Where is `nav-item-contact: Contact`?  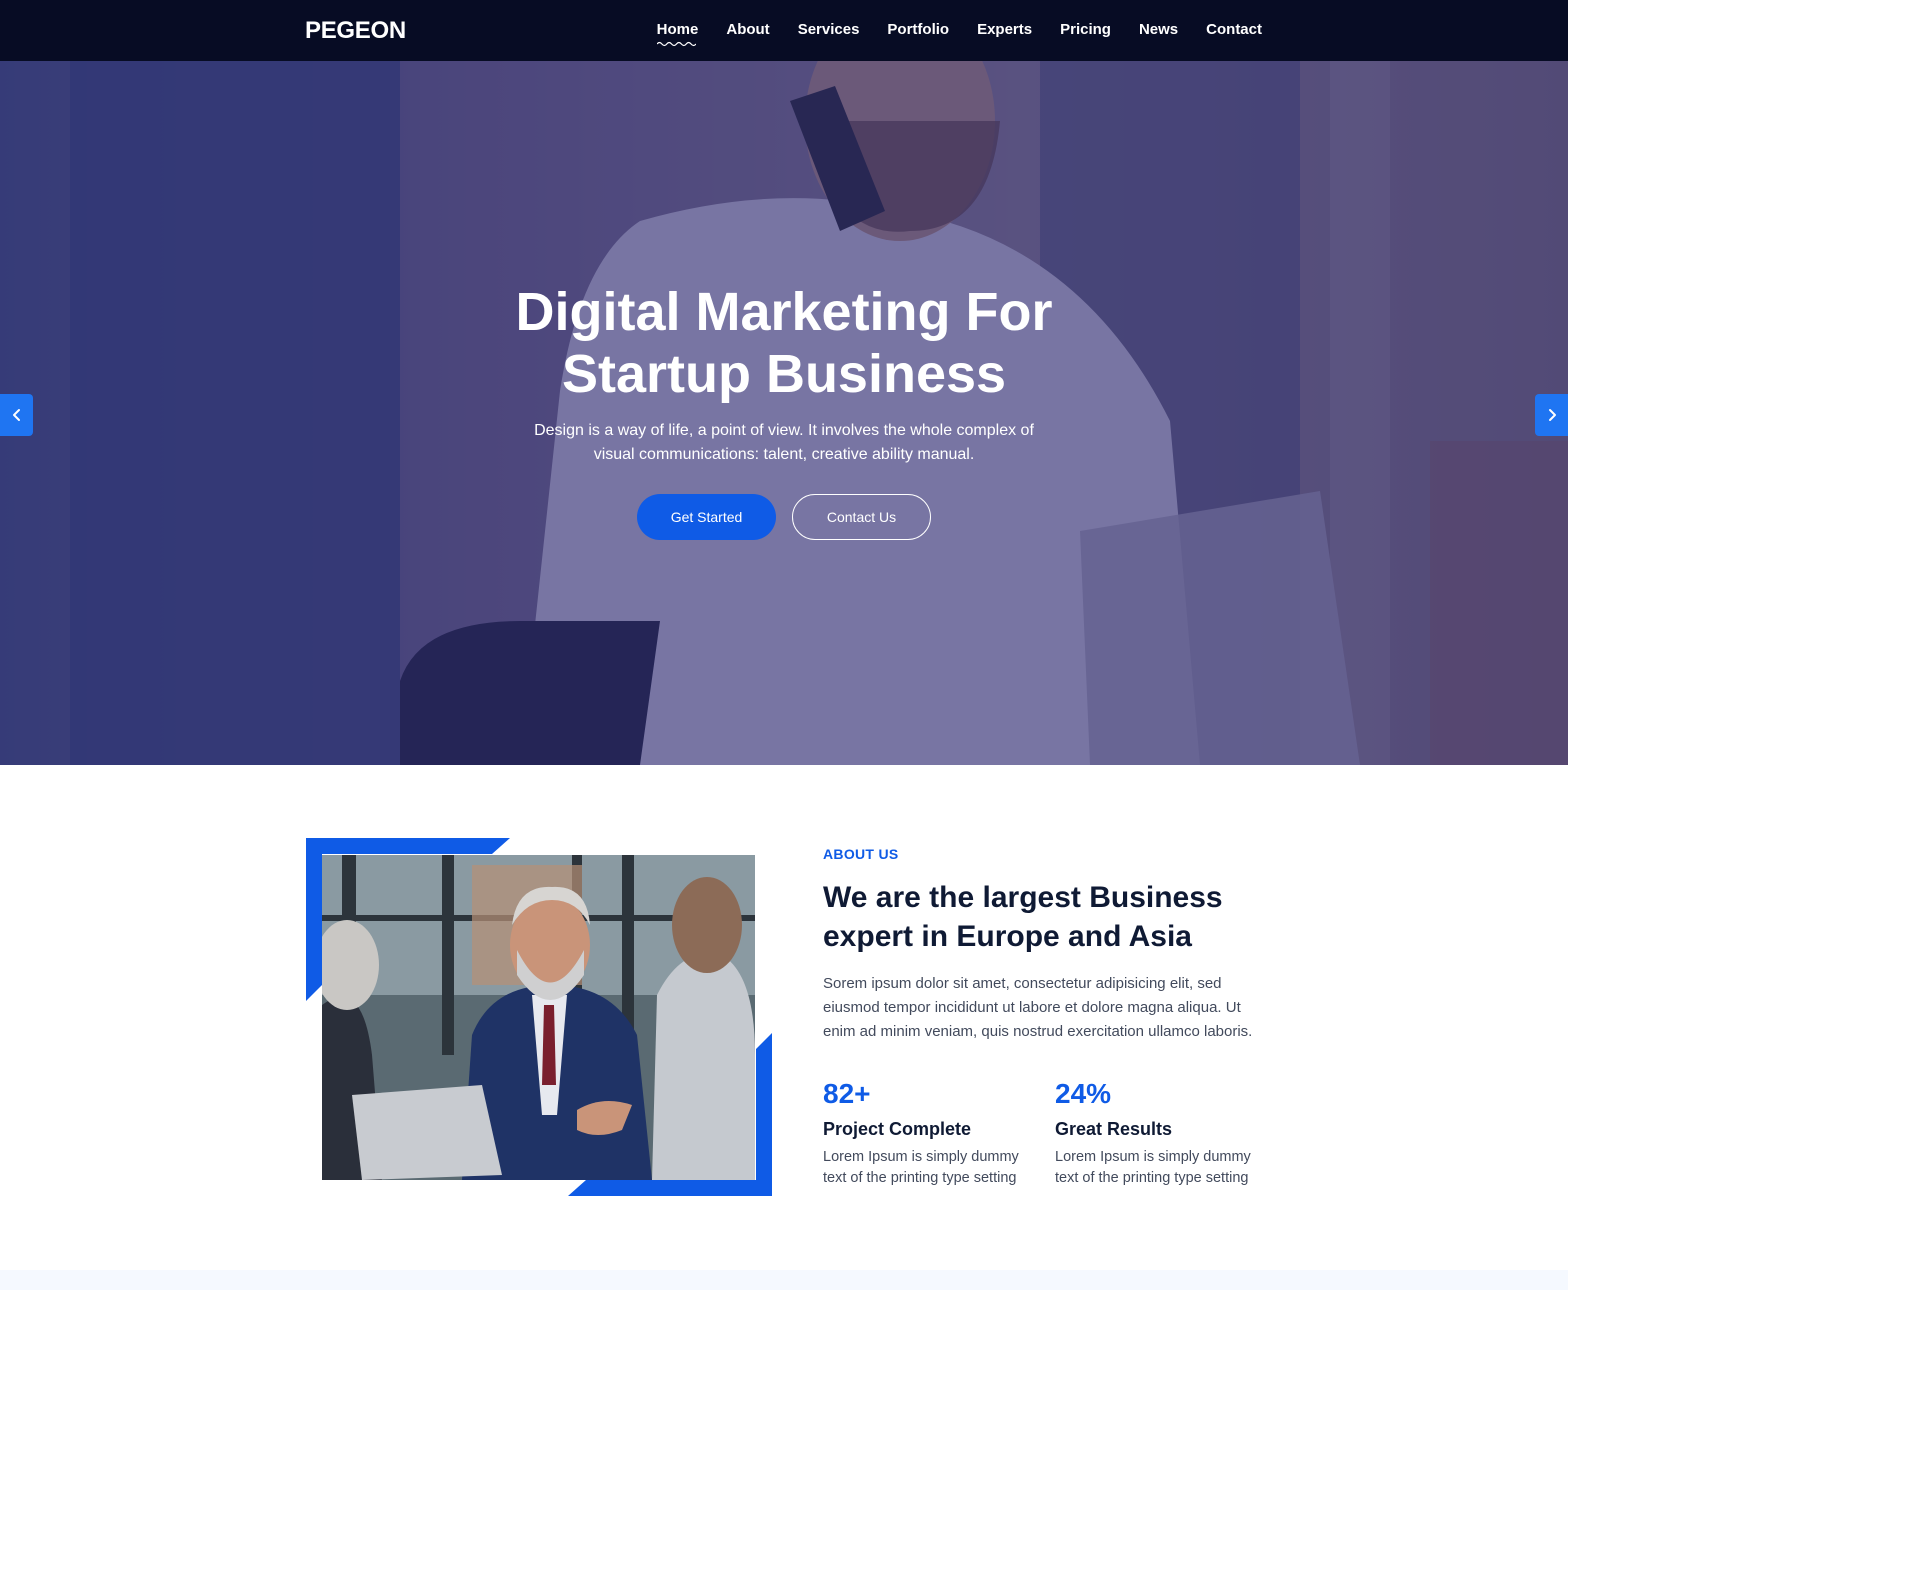 nav-item-contact: Contact is located at coordinates (1234, 29).